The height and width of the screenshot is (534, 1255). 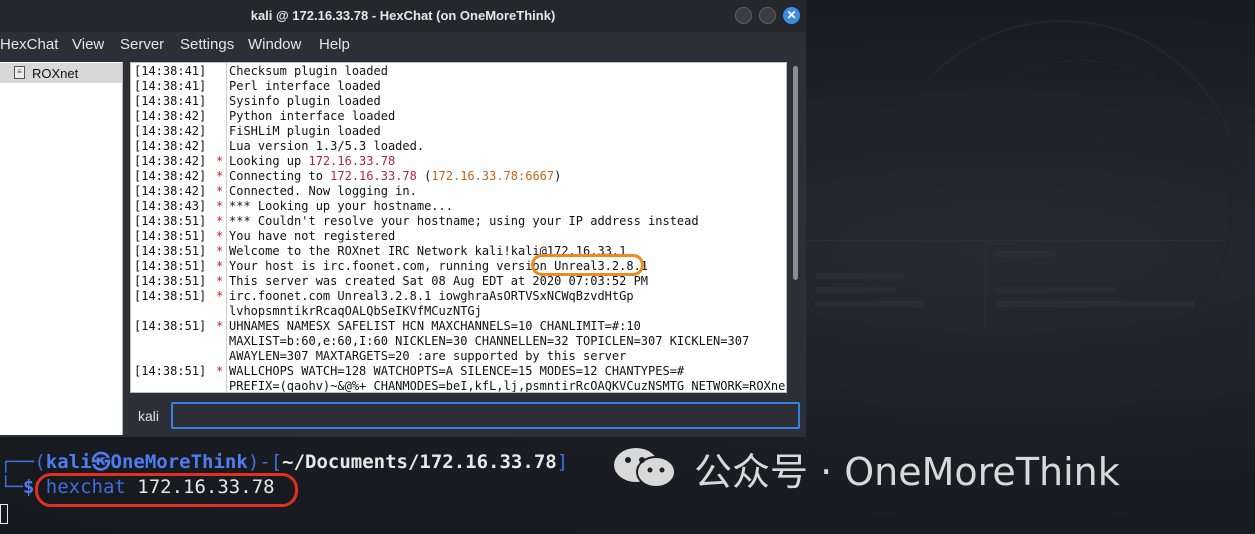 I want to click on menu-settings: Settings, so click(x=207, y=44).